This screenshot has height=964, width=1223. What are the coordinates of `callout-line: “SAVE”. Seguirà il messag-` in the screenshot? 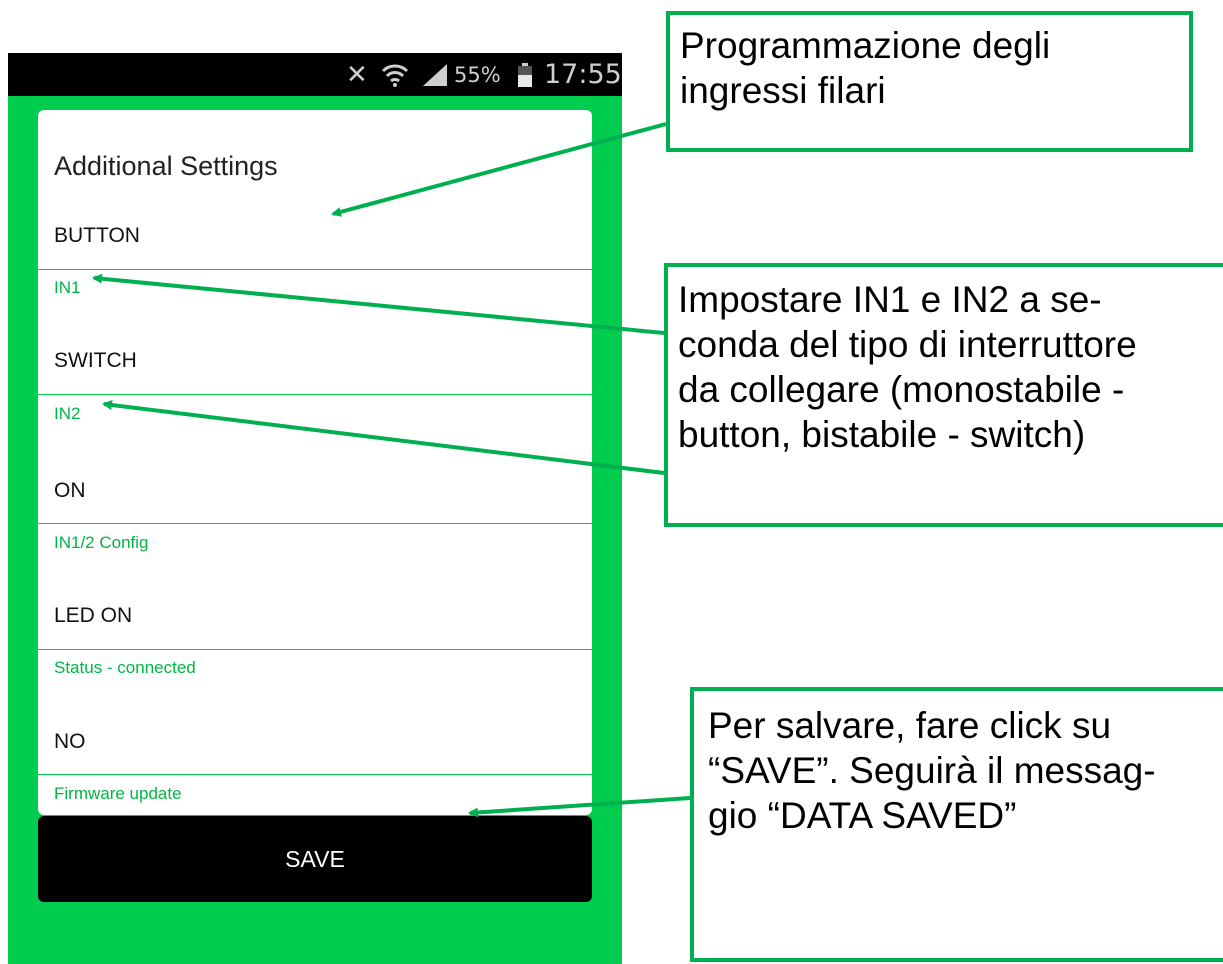 It's located at (932, 770).